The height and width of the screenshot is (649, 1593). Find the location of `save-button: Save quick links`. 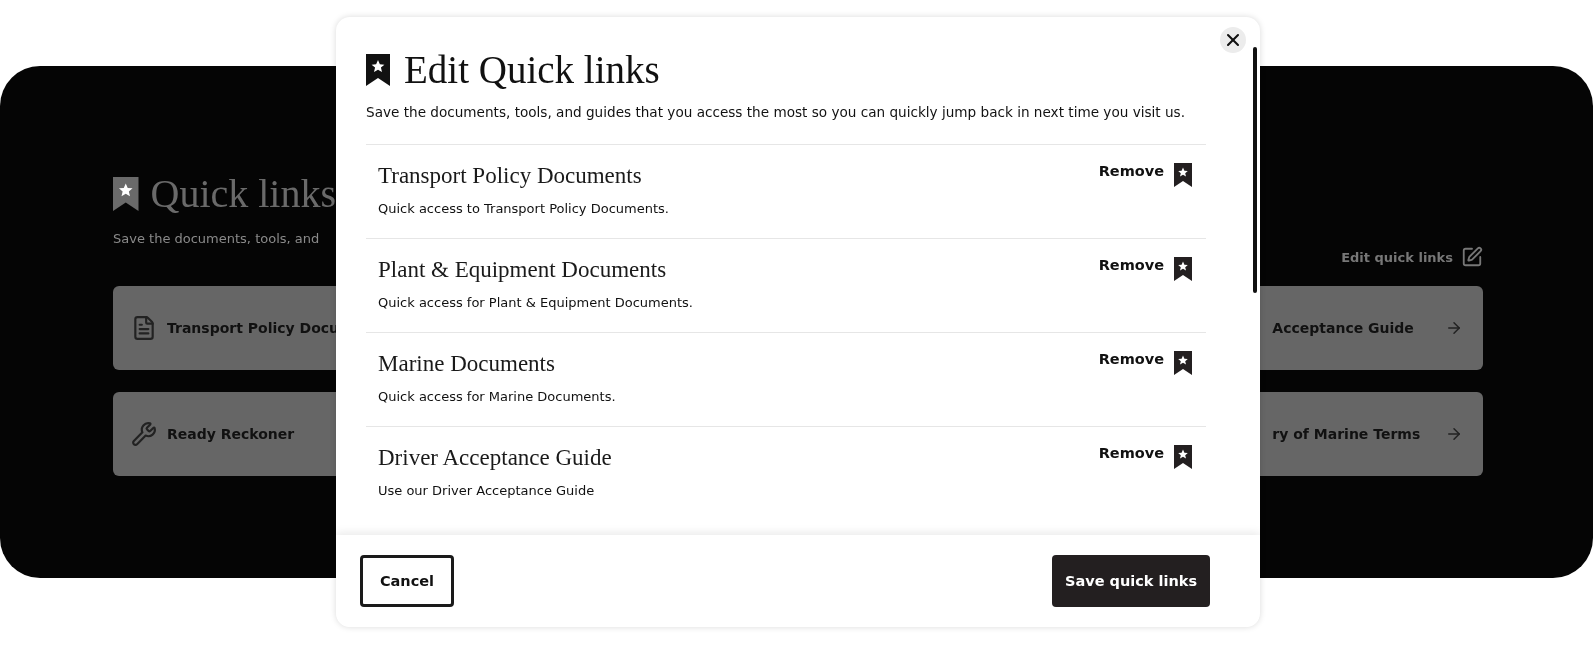

save-button: Save quick links is located at coordinates (1131, 581).